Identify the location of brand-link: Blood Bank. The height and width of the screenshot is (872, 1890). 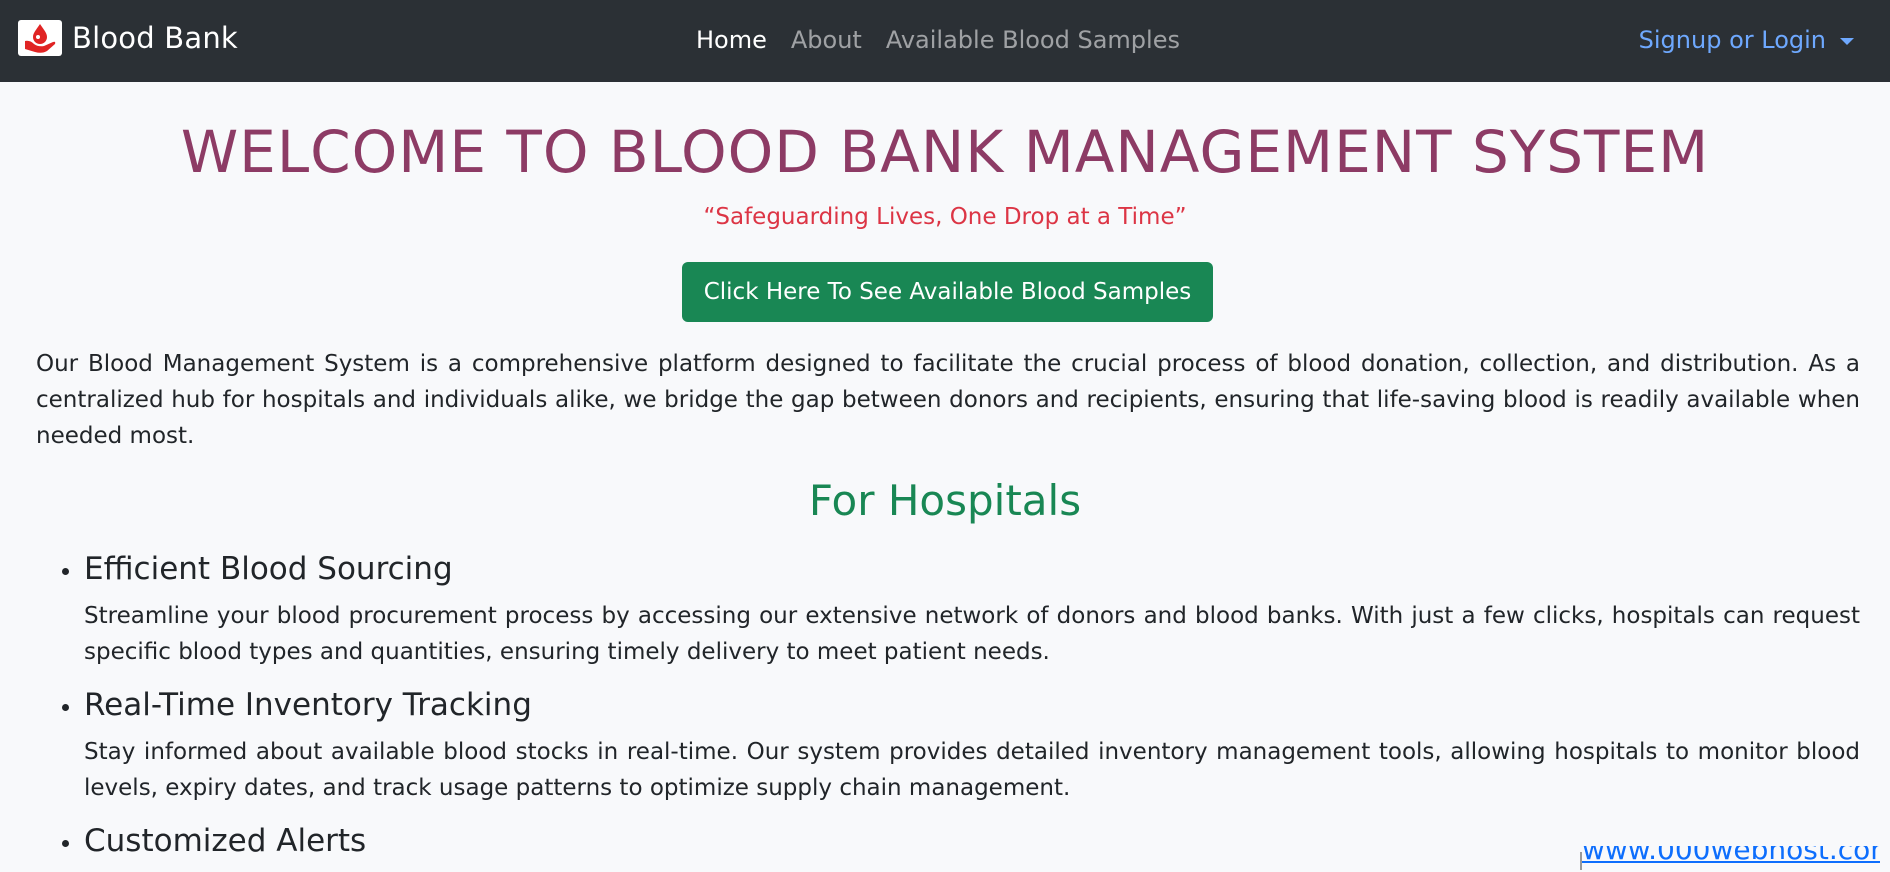
(128, 38).